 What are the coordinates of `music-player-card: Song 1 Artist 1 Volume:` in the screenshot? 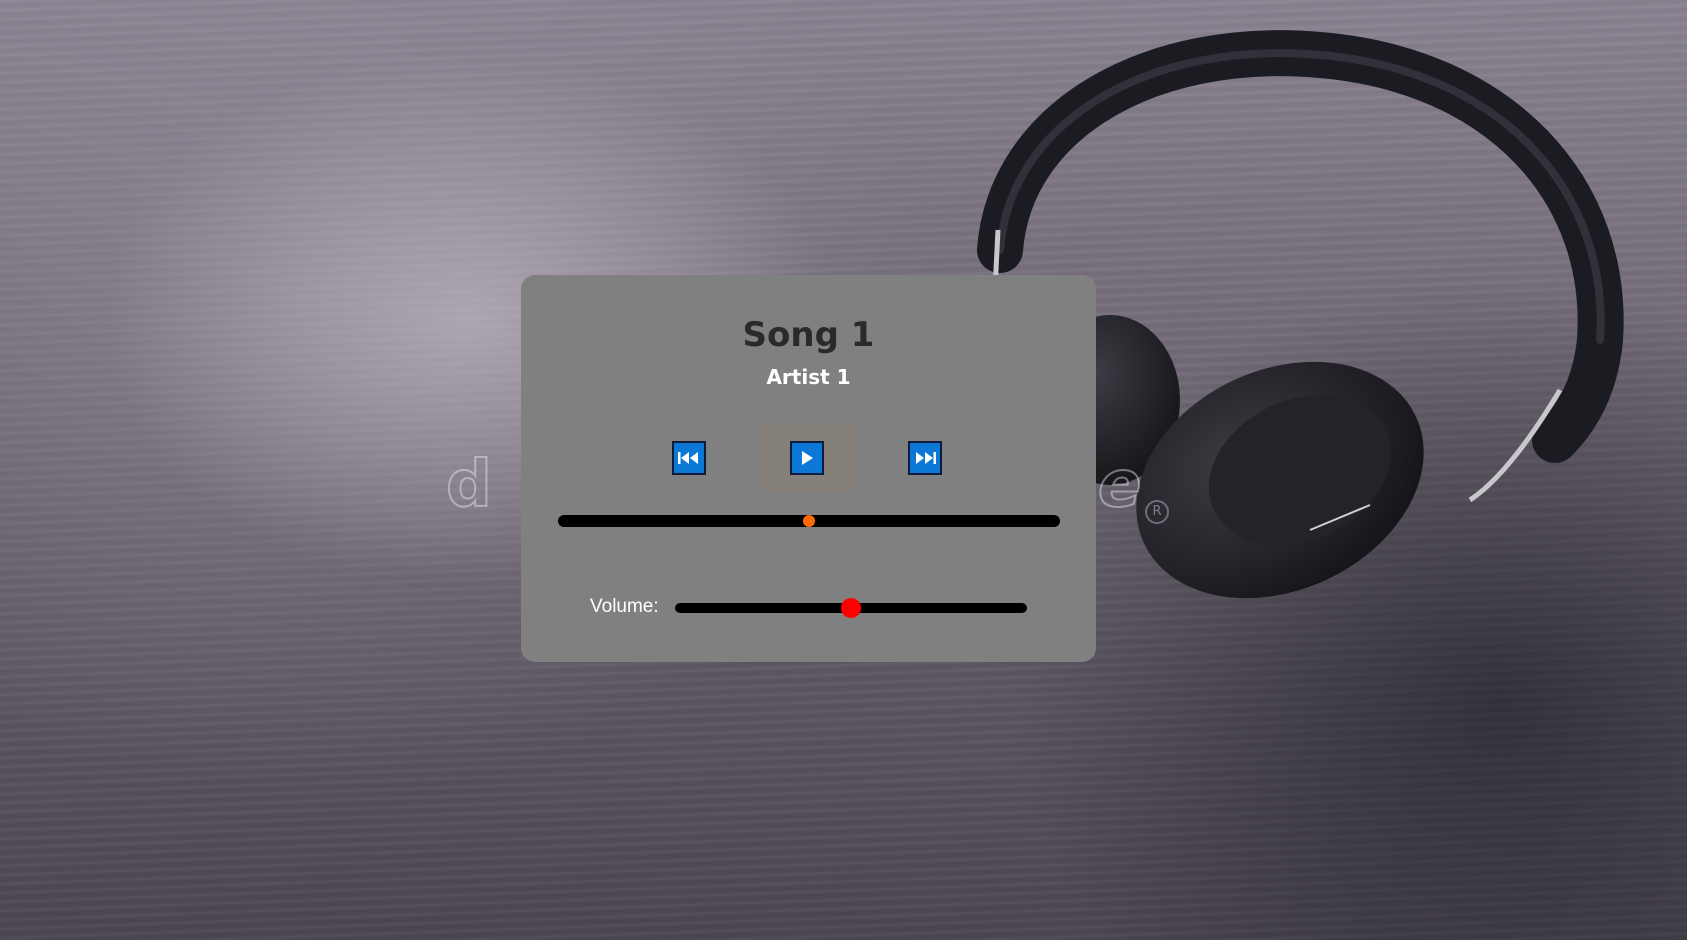 It's located at (808, 468).